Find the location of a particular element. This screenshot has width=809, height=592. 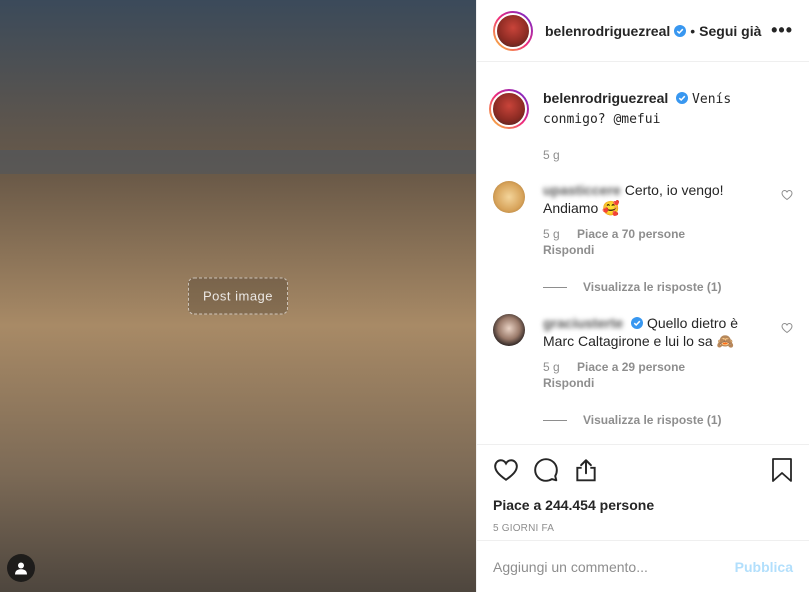

tagged-users-button is located at coordinates (21, 568).